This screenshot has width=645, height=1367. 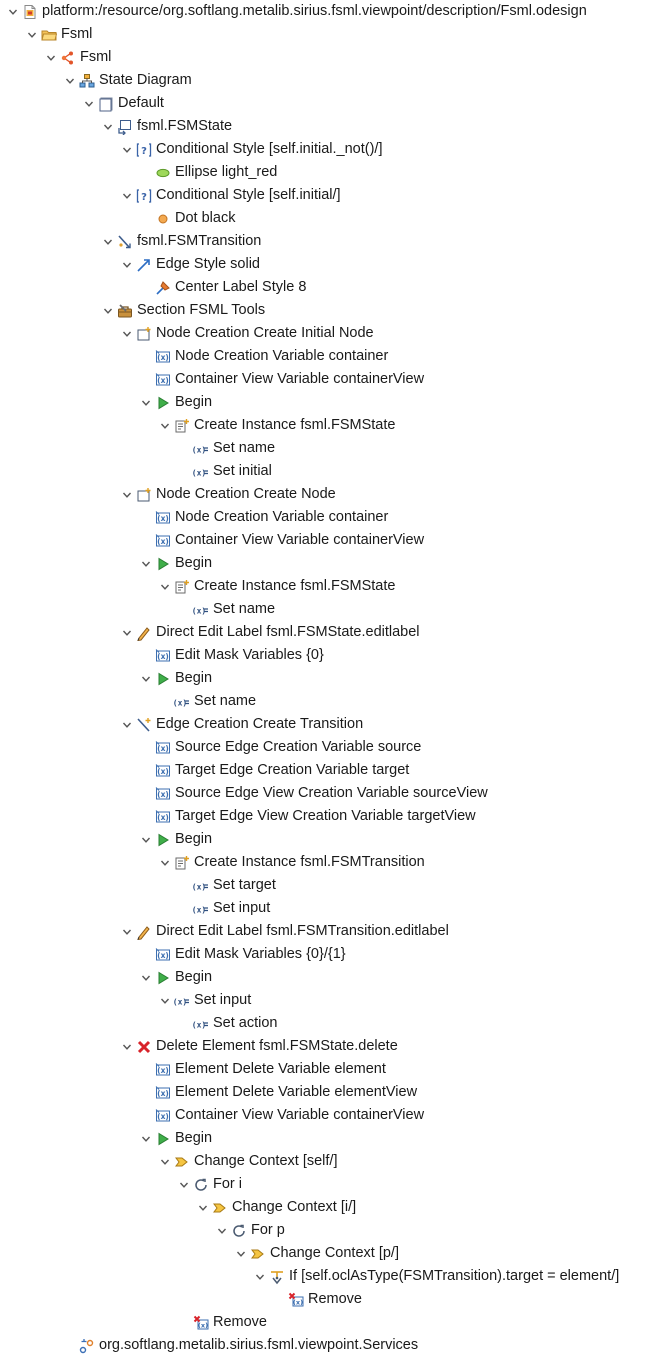 What do you see at coordinates (227, 1023) in the screenshot?
I see `tree-row: (x) Set action` at bounding box center [227, 1023].